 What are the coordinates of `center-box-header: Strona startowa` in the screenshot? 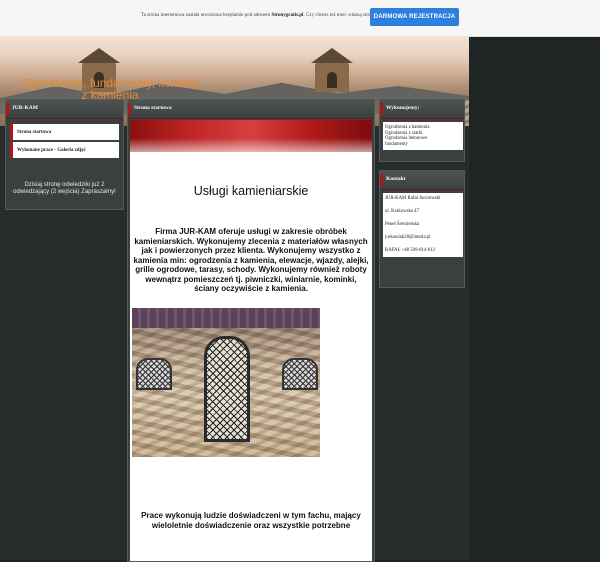 It's located at (251, 109).